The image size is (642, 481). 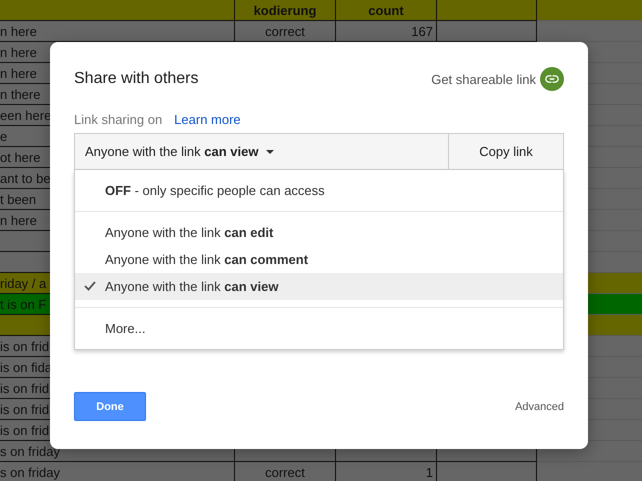 What do you see at coordinates (319, 286) in the screenshot?
I see `menu-item: Anyone with the link can view` at bounding box center [319, 286].